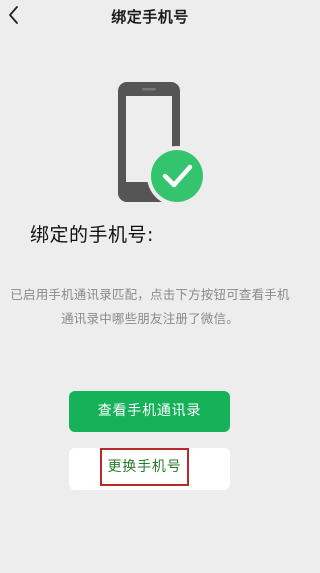  I want to click on navigation-bar: 绑定手机号, so click(150, 17).